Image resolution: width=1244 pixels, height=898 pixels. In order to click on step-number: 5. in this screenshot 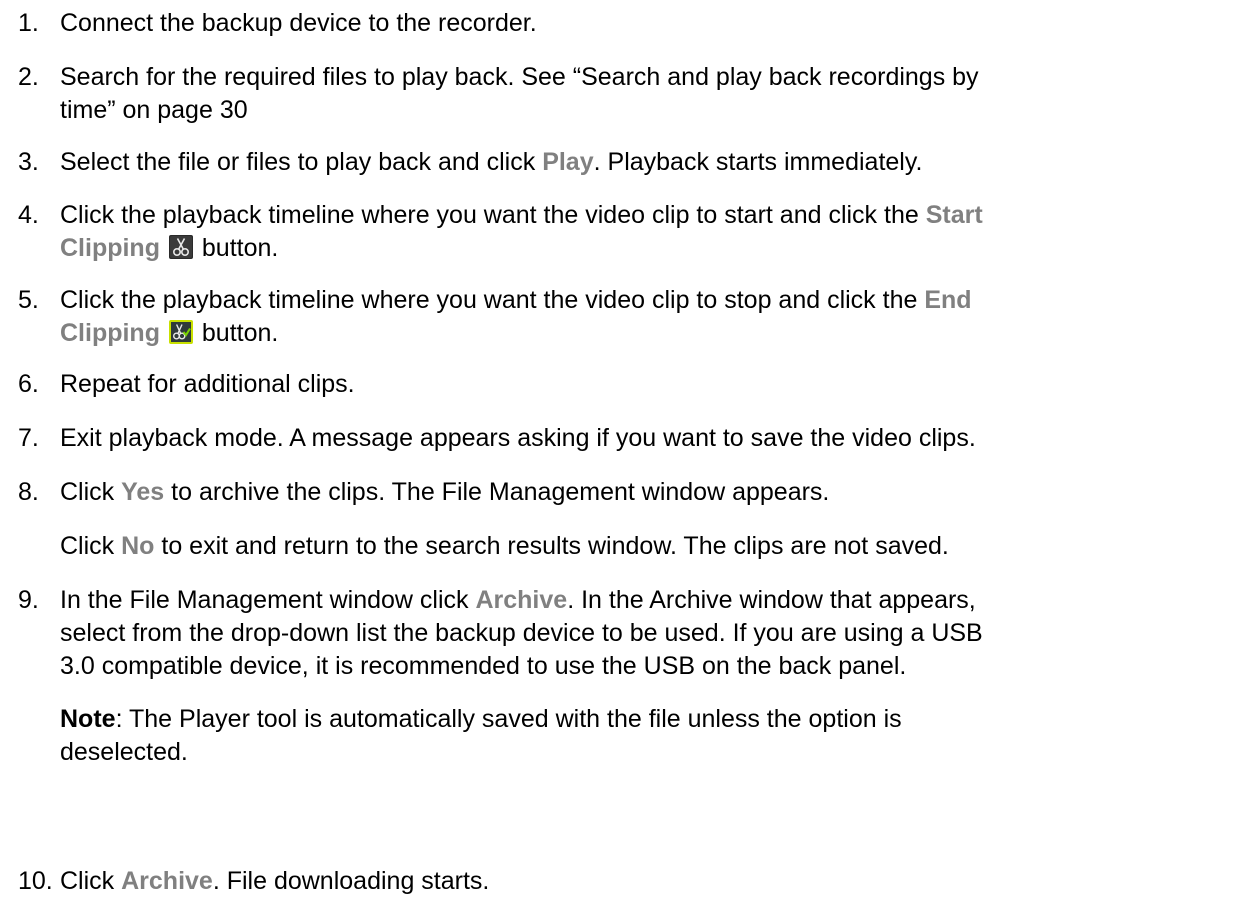, I will do `click(28, 300)`.